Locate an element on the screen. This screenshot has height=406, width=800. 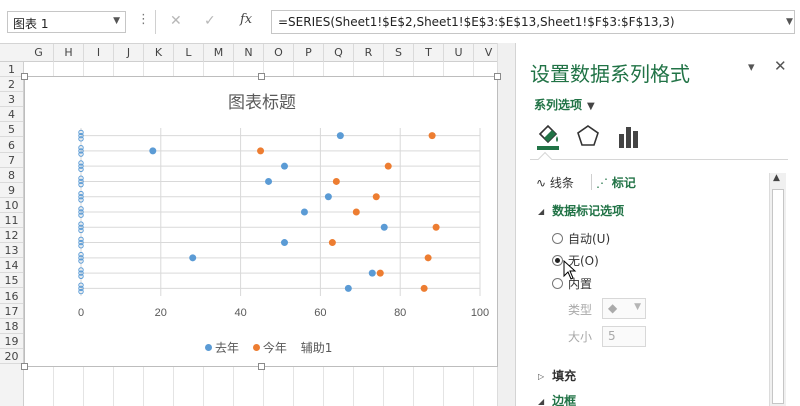
legend: 去年 今年 辅助1 is located at coordinates (273, 347).